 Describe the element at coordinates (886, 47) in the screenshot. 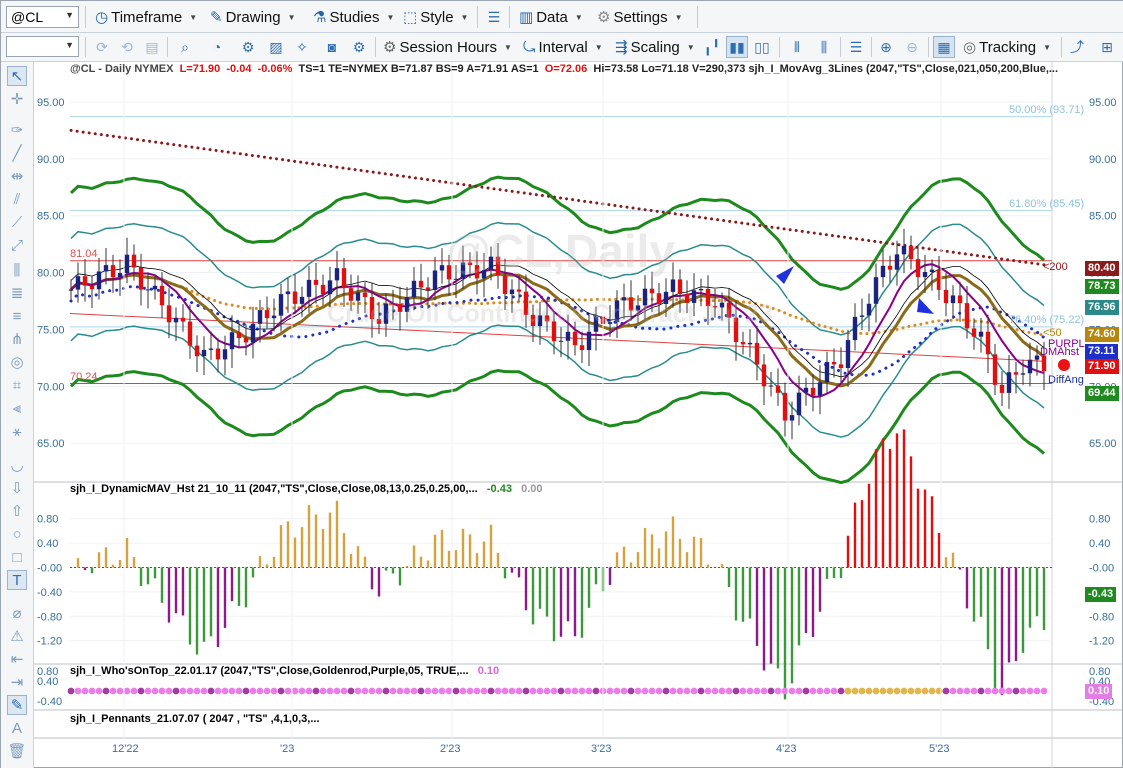

I see `zoom-in-icon: ⊕` at that location.